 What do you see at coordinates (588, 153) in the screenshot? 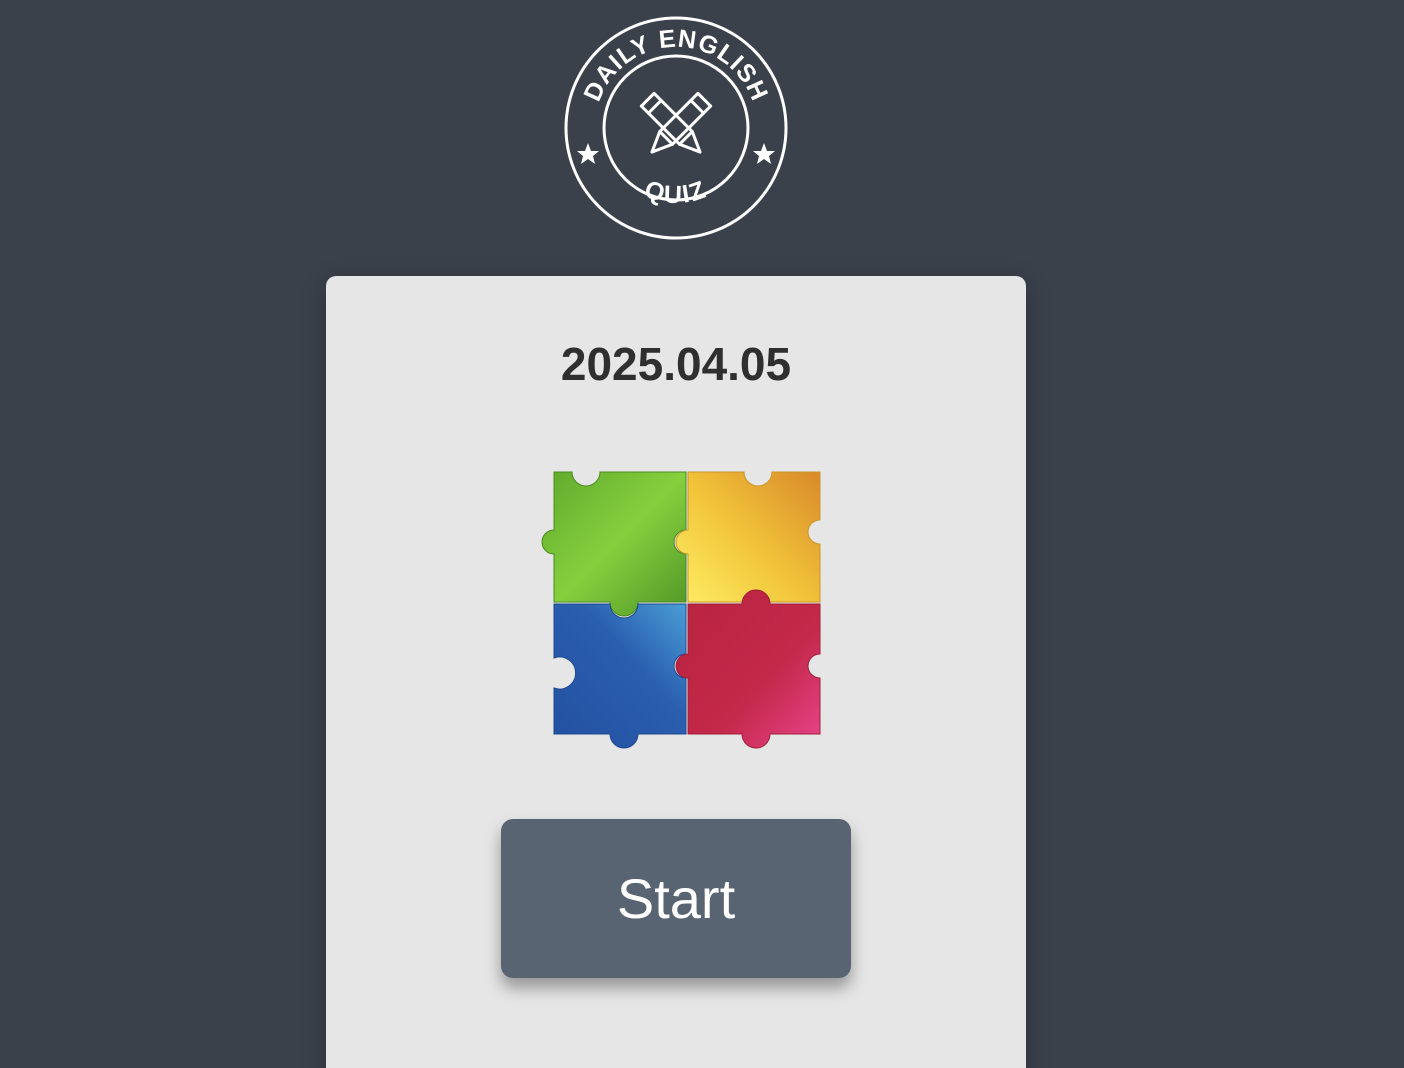
I see `star-left-icon` at bounding box center [588, 153].